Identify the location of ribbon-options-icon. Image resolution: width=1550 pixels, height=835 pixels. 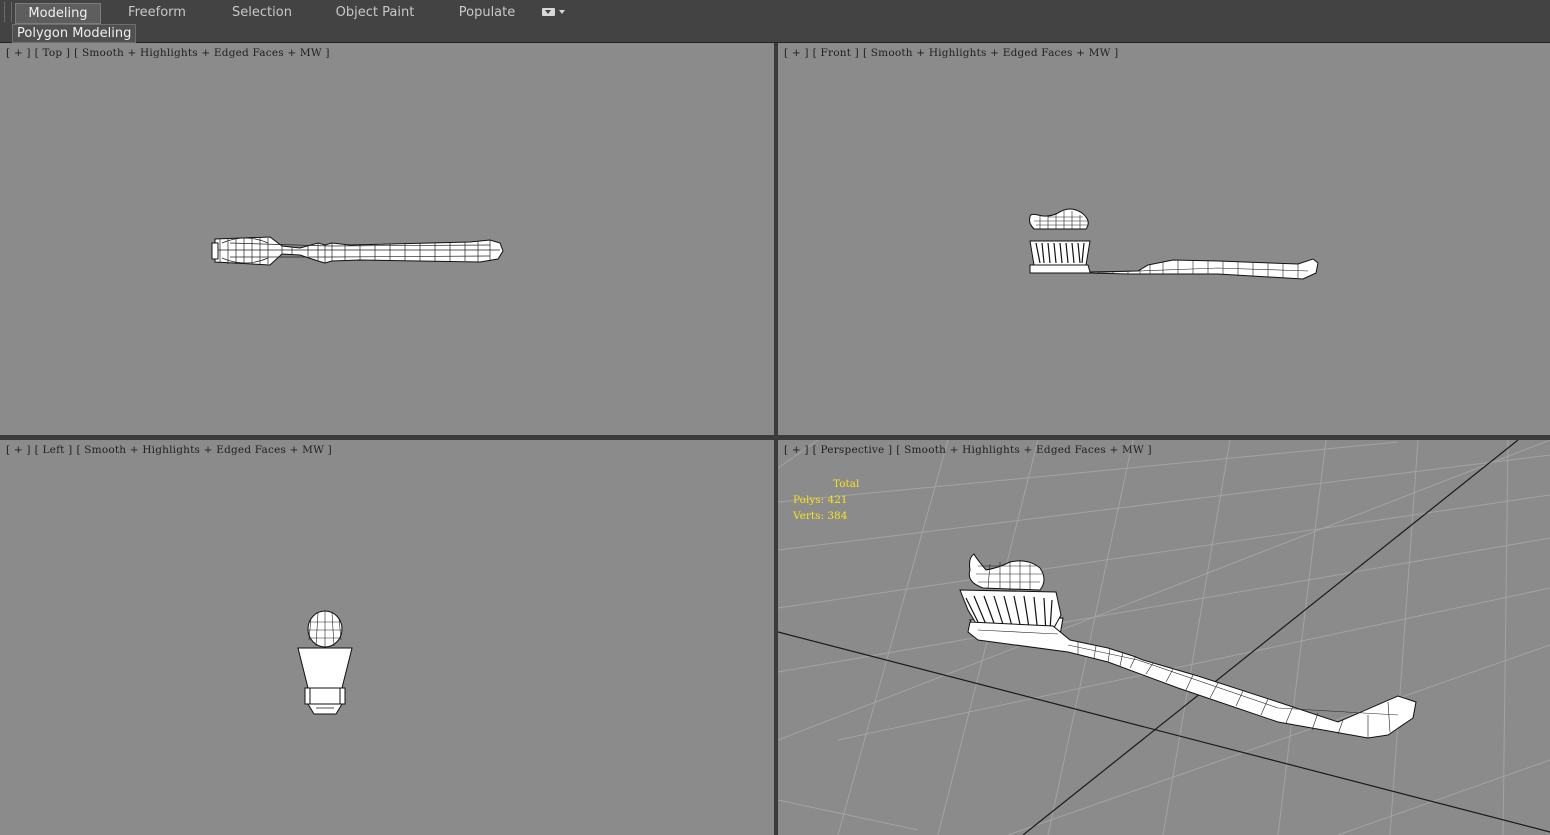
(548, 12).